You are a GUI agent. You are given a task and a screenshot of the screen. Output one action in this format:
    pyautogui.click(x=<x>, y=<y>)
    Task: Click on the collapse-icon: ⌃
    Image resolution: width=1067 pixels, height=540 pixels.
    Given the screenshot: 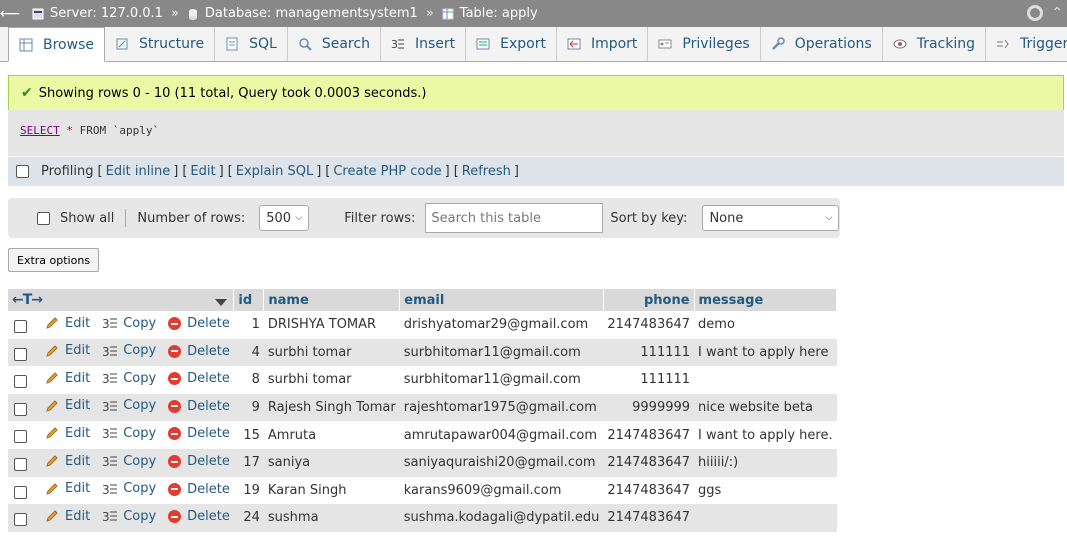 What is the action you would take?
    pyautogui.click(x=1057, y=13)
    